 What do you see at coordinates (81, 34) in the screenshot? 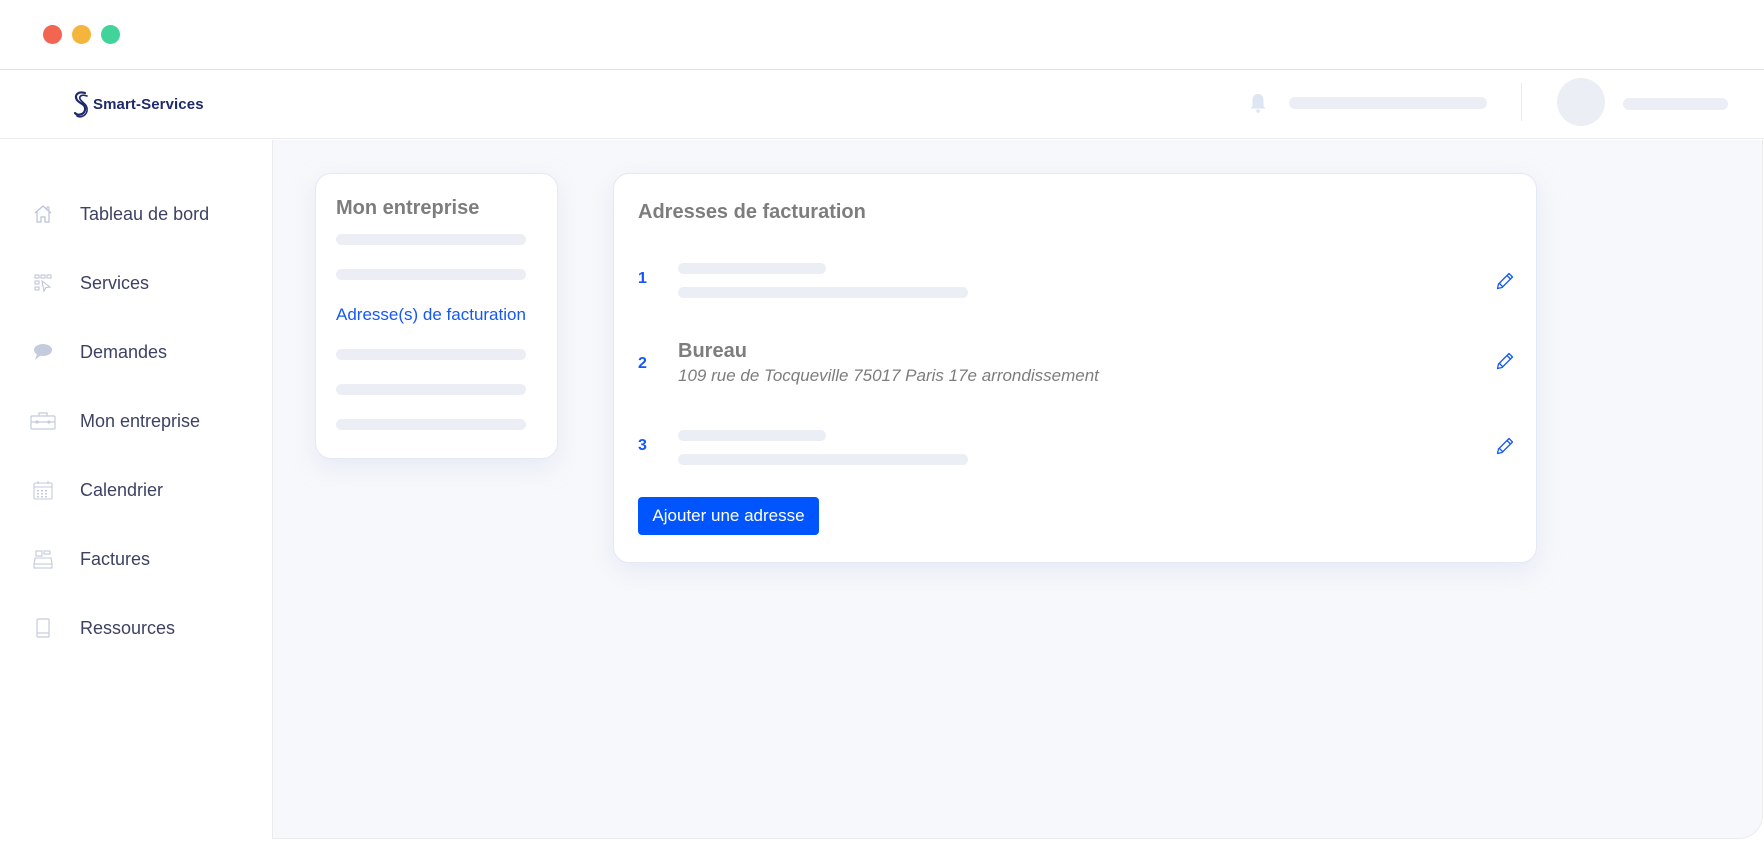
I see `window-minimize-button` at bounding box center [81, 34].